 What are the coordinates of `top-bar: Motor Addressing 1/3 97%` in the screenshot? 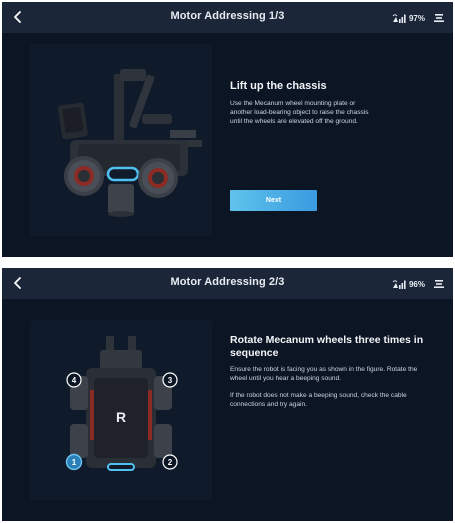 It's located at (227, 17).